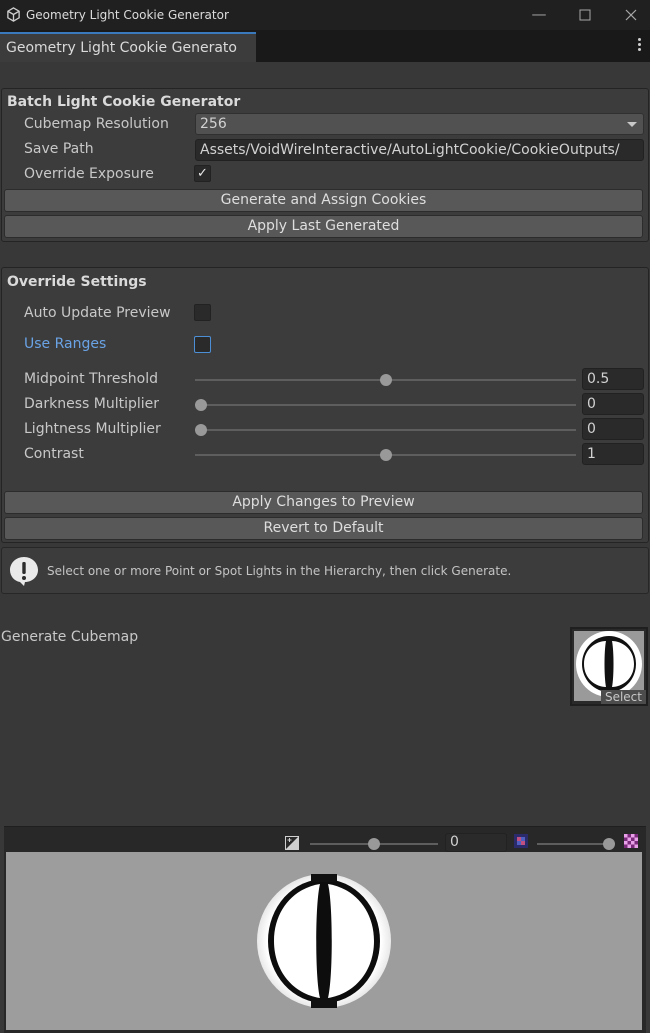  I want to click on maximize-icon, so click(585, 15).